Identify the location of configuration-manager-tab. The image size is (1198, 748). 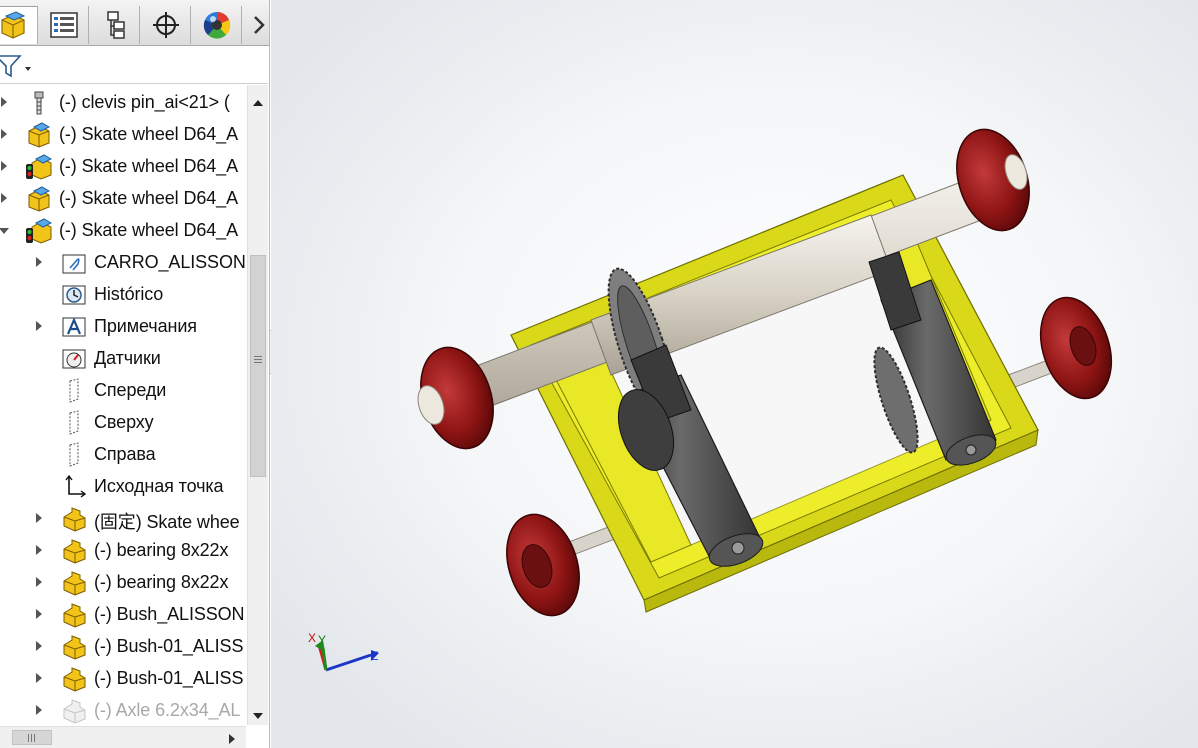
(115, 25).